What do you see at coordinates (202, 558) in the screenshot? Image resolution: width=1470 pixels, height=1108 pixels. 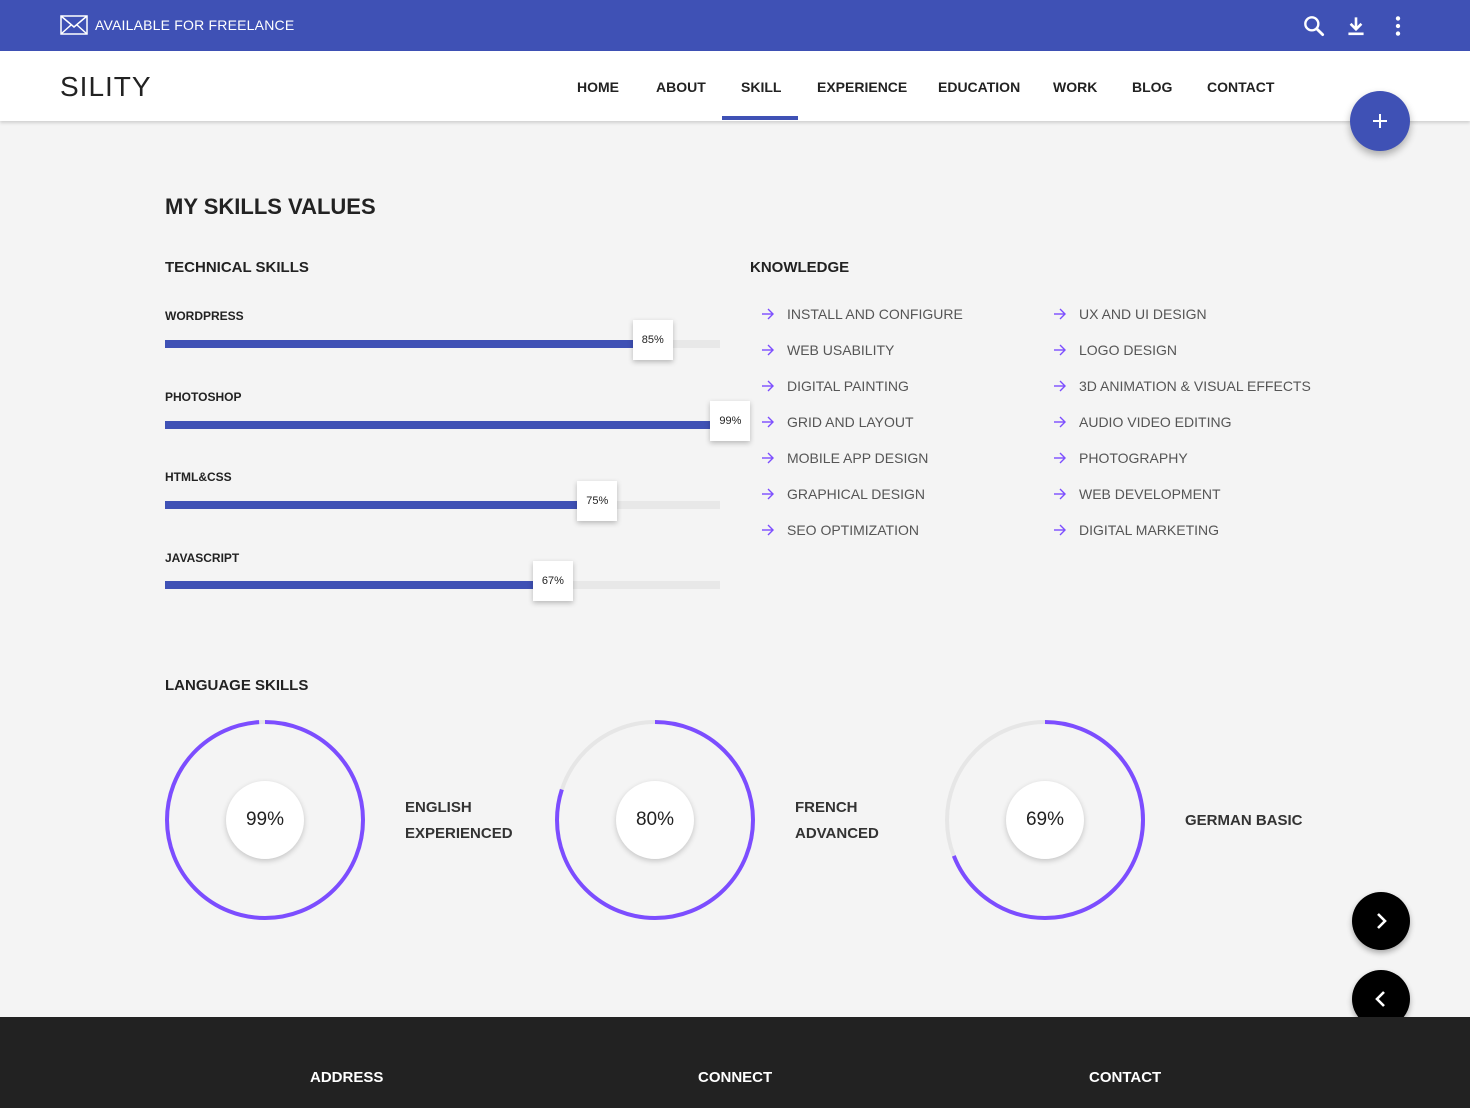 I see `skill-name: JAVASCRIPT` at bounding box center [202, 558].